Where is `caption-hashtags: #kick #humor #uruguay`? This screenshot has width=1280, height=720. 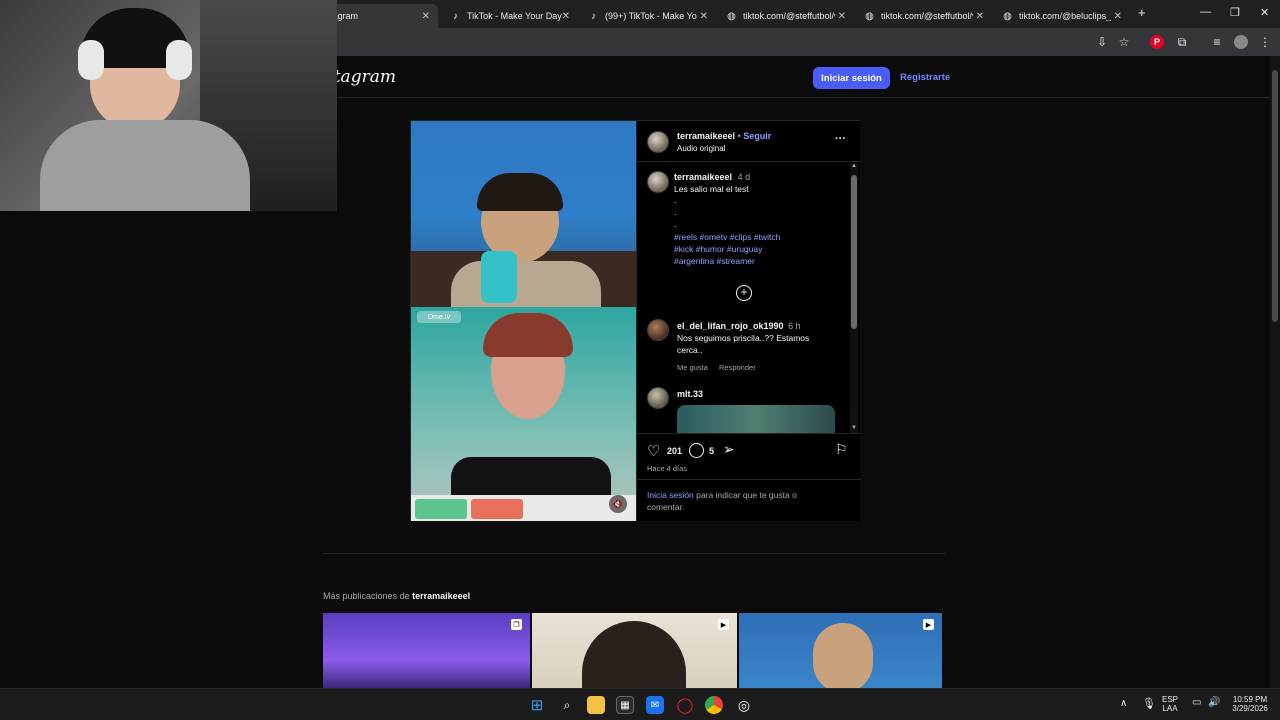 caption-hashtags: #kick #humor #uruguay is located at coordinates (718, 249).